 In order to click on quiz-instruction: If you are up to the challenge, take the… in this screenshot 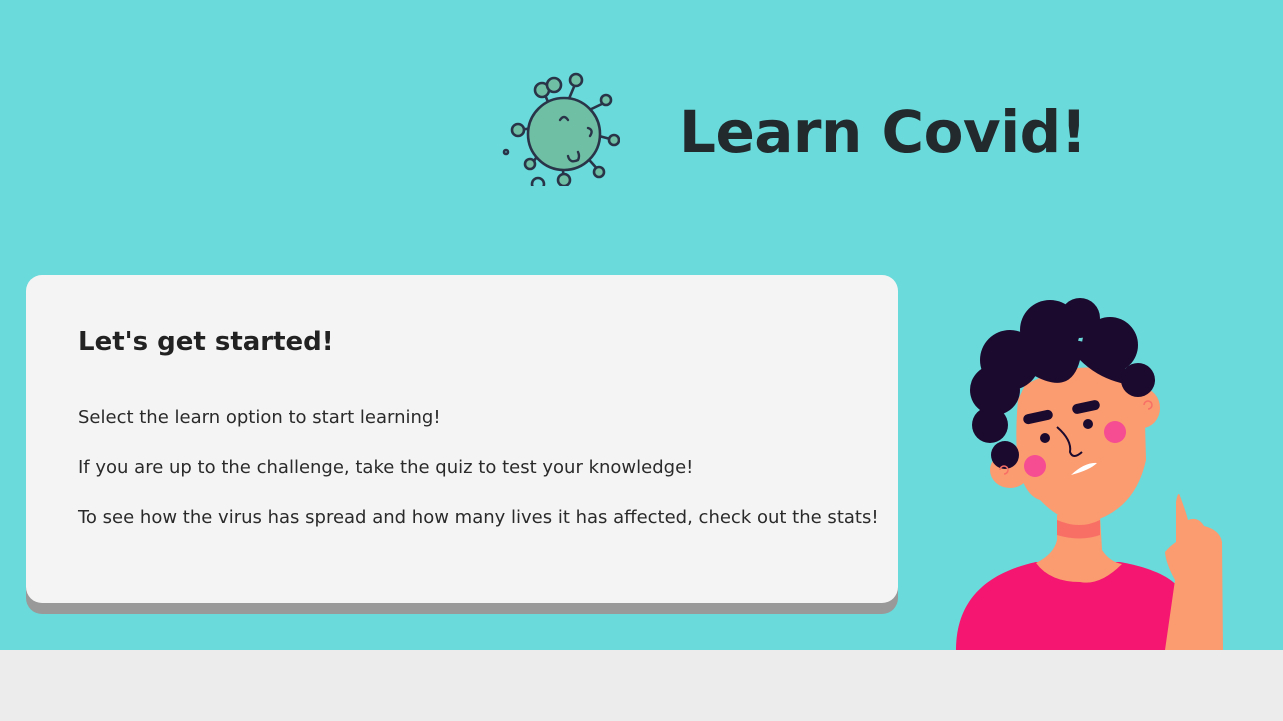, I will do `click(386, 467)`.